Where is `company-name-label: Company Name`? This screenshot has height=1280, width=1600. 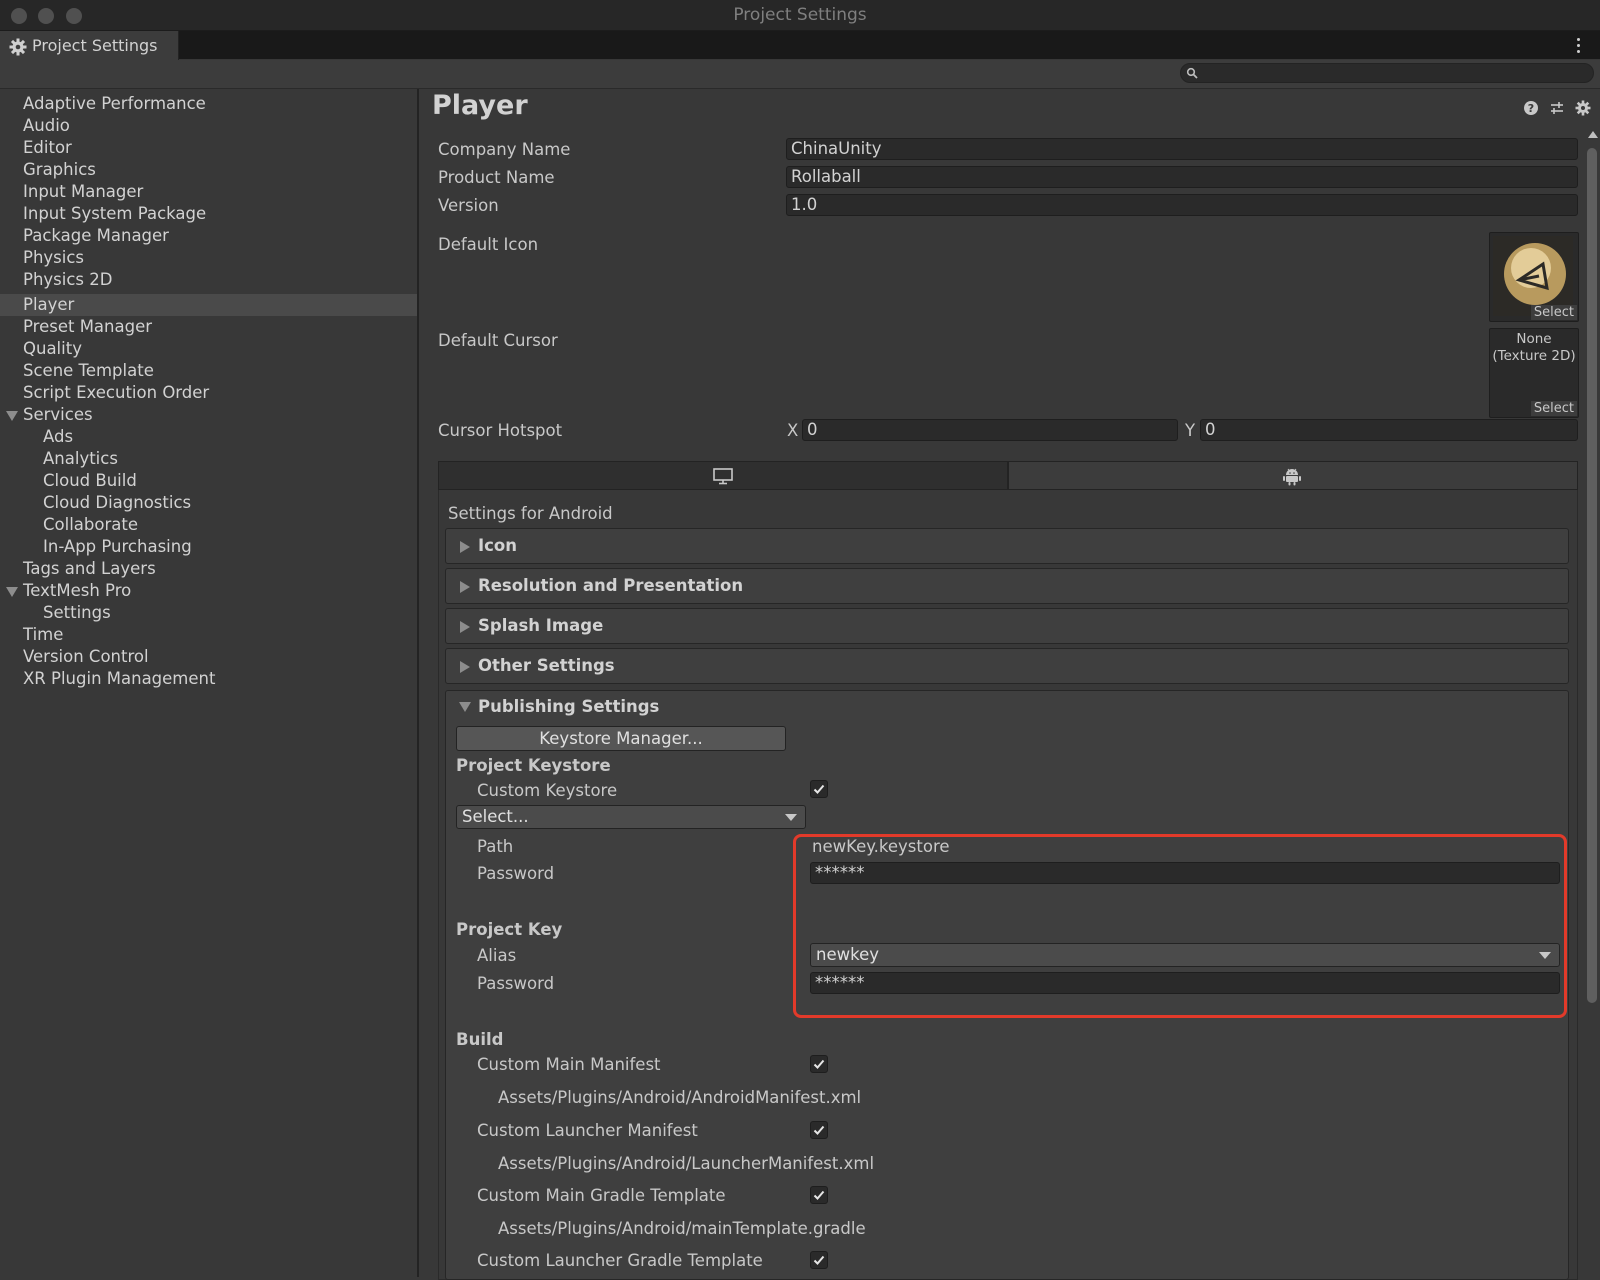 company-name-label: Company Name is located at coordinates (504, 149).